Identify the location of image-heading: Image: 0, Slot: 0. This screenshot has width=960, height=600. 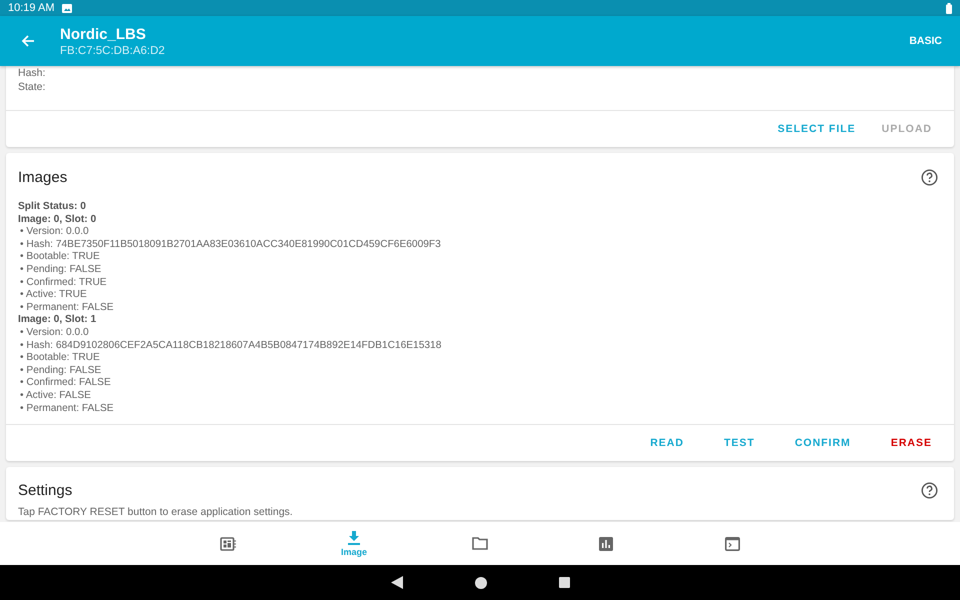
(58, 220).